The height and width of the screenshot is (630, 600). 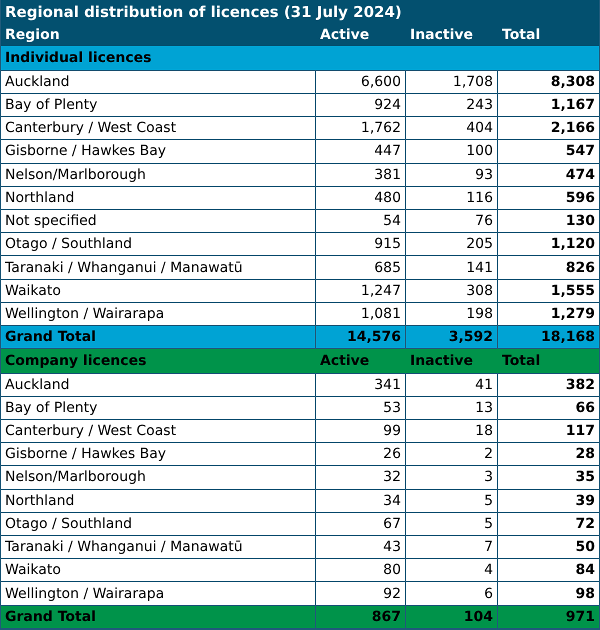 What do you see at coordinates (548, 432) in the screenshot?
I see `table-cell: 117` at bounding box center [548, 432].